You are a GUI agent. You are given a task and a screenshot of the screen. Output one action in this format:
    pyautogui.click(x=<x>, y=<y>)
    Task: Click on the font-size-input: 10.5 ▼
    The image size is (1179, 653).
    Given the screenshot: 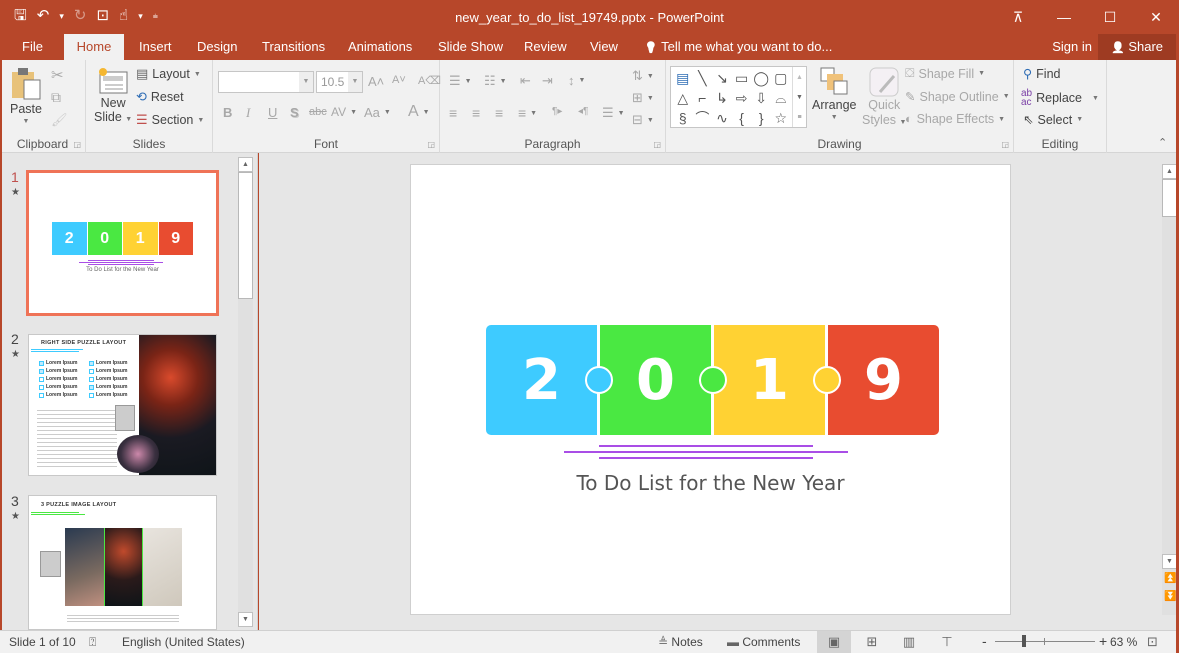 What is the action you would take?
    pyautogui.click(x=339, y=82)
    